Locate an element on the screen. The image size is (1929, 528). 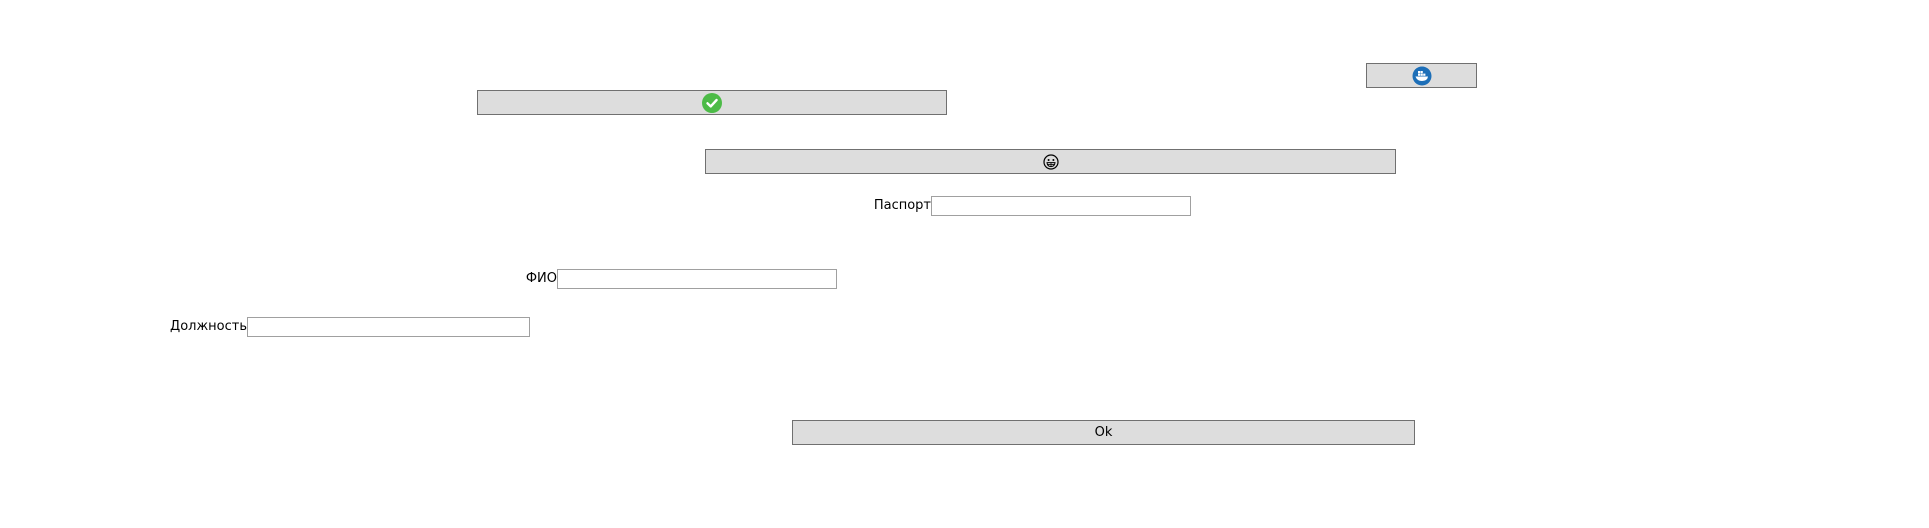
position-label: Должность is located at coordinates (208, 326).